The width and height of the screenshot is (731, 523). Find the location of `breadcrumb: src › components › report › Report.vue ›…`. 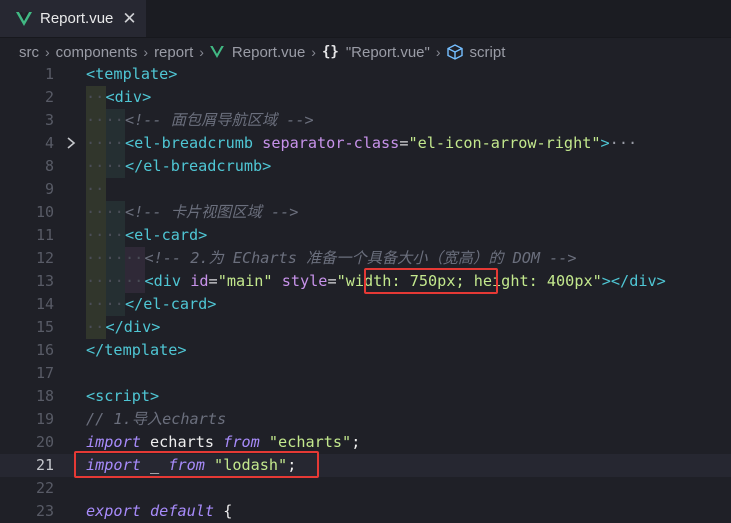

breadcrumb: src › components › report › Report.vue ›… is located at coordinates (365, 52).